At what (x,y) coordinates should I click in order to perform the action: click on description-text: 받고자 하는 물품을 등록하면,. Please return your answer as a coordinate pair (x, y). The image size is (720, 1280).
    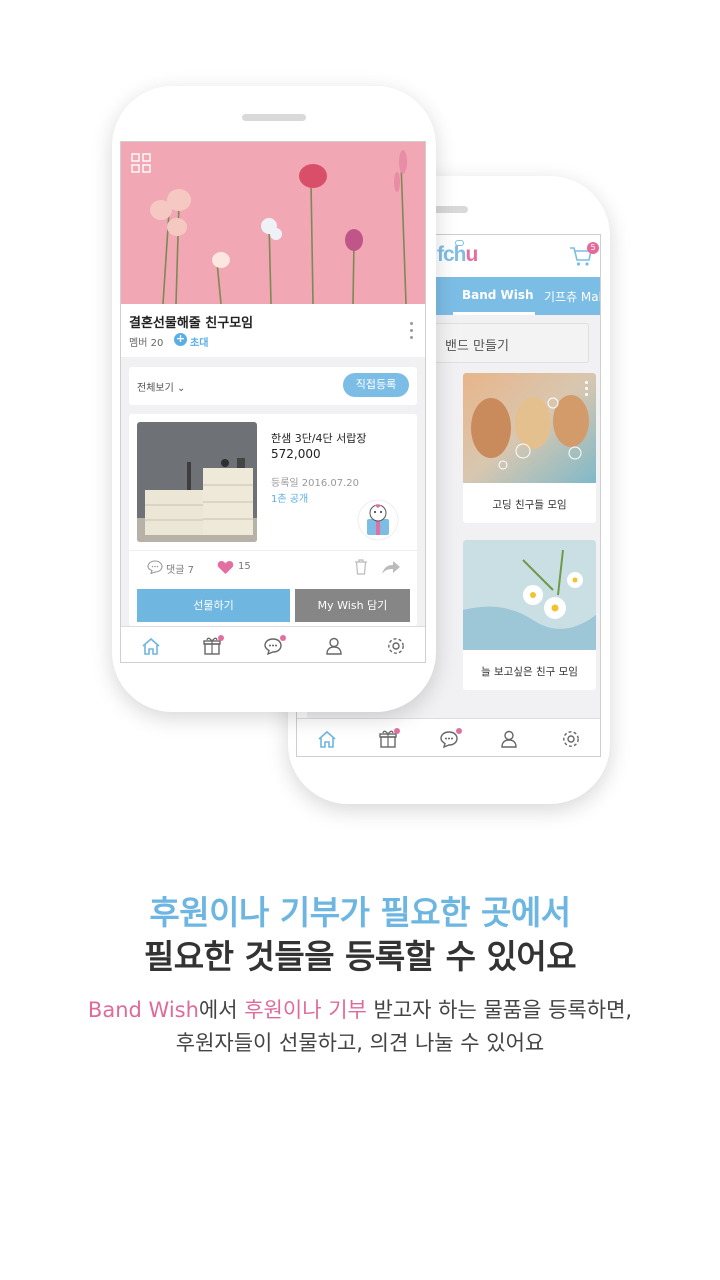
    Looking at the image, I should click on (499, 1010).